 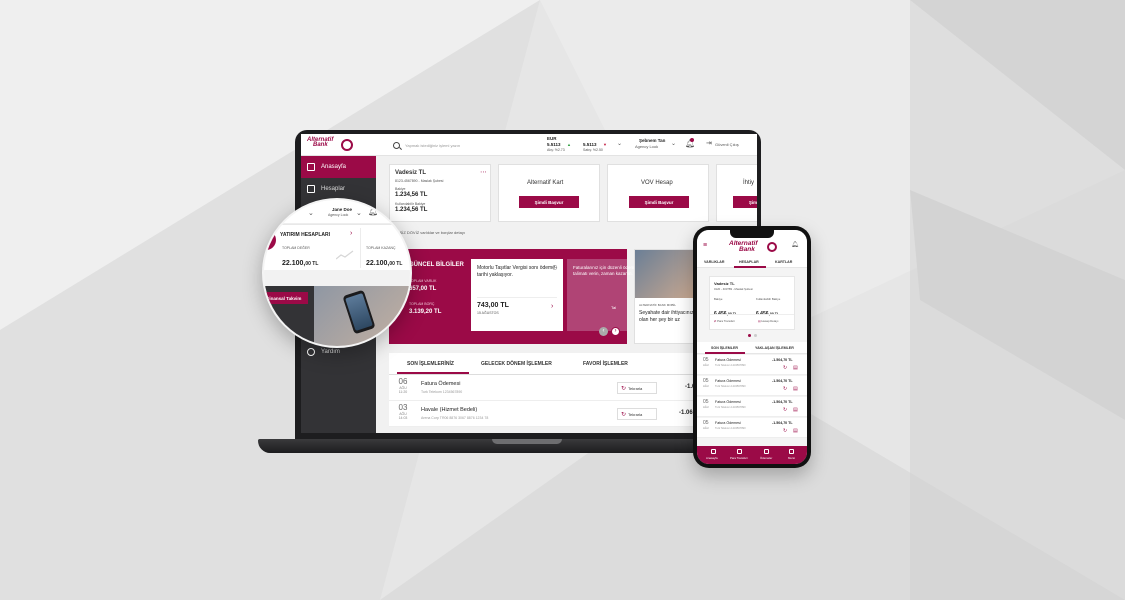 What do you see at coordinates (647, 146) in the screenshot?
I see `user-role: Agency Look` at bounding box center [647, 146].